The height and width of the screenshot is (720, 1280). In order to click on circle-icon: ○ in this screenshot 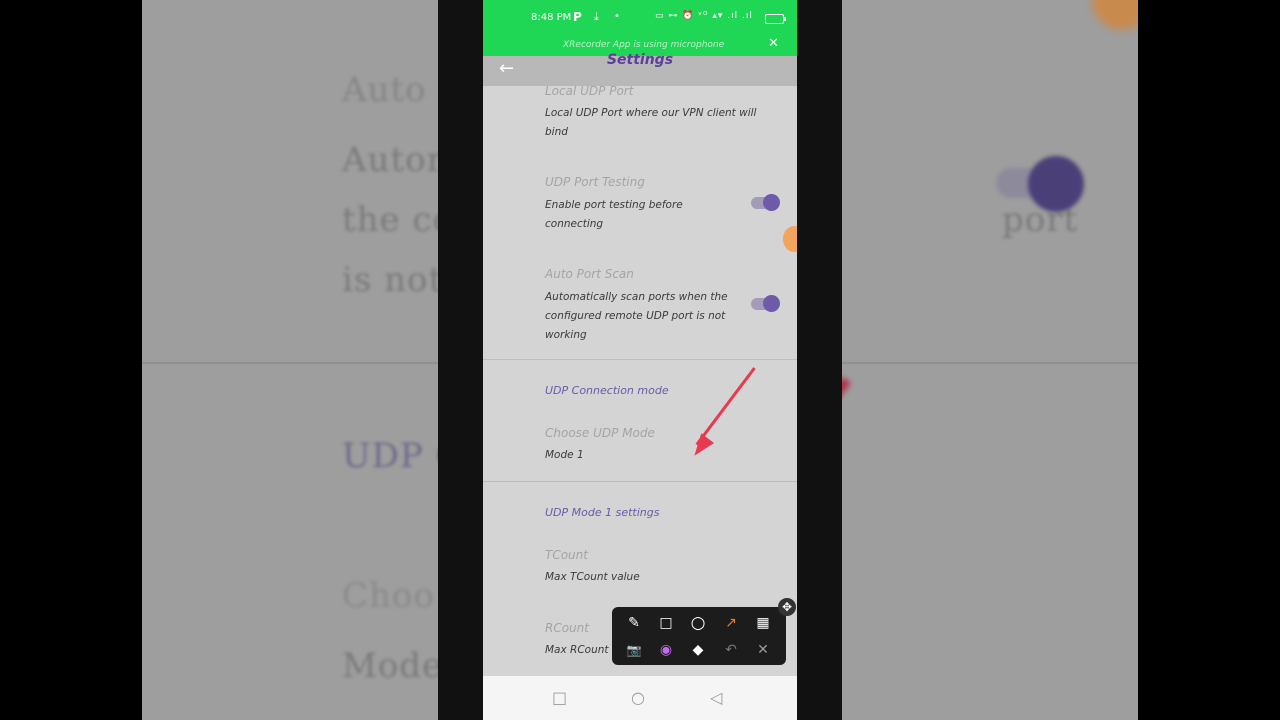, I will do `click(698, 623)`.